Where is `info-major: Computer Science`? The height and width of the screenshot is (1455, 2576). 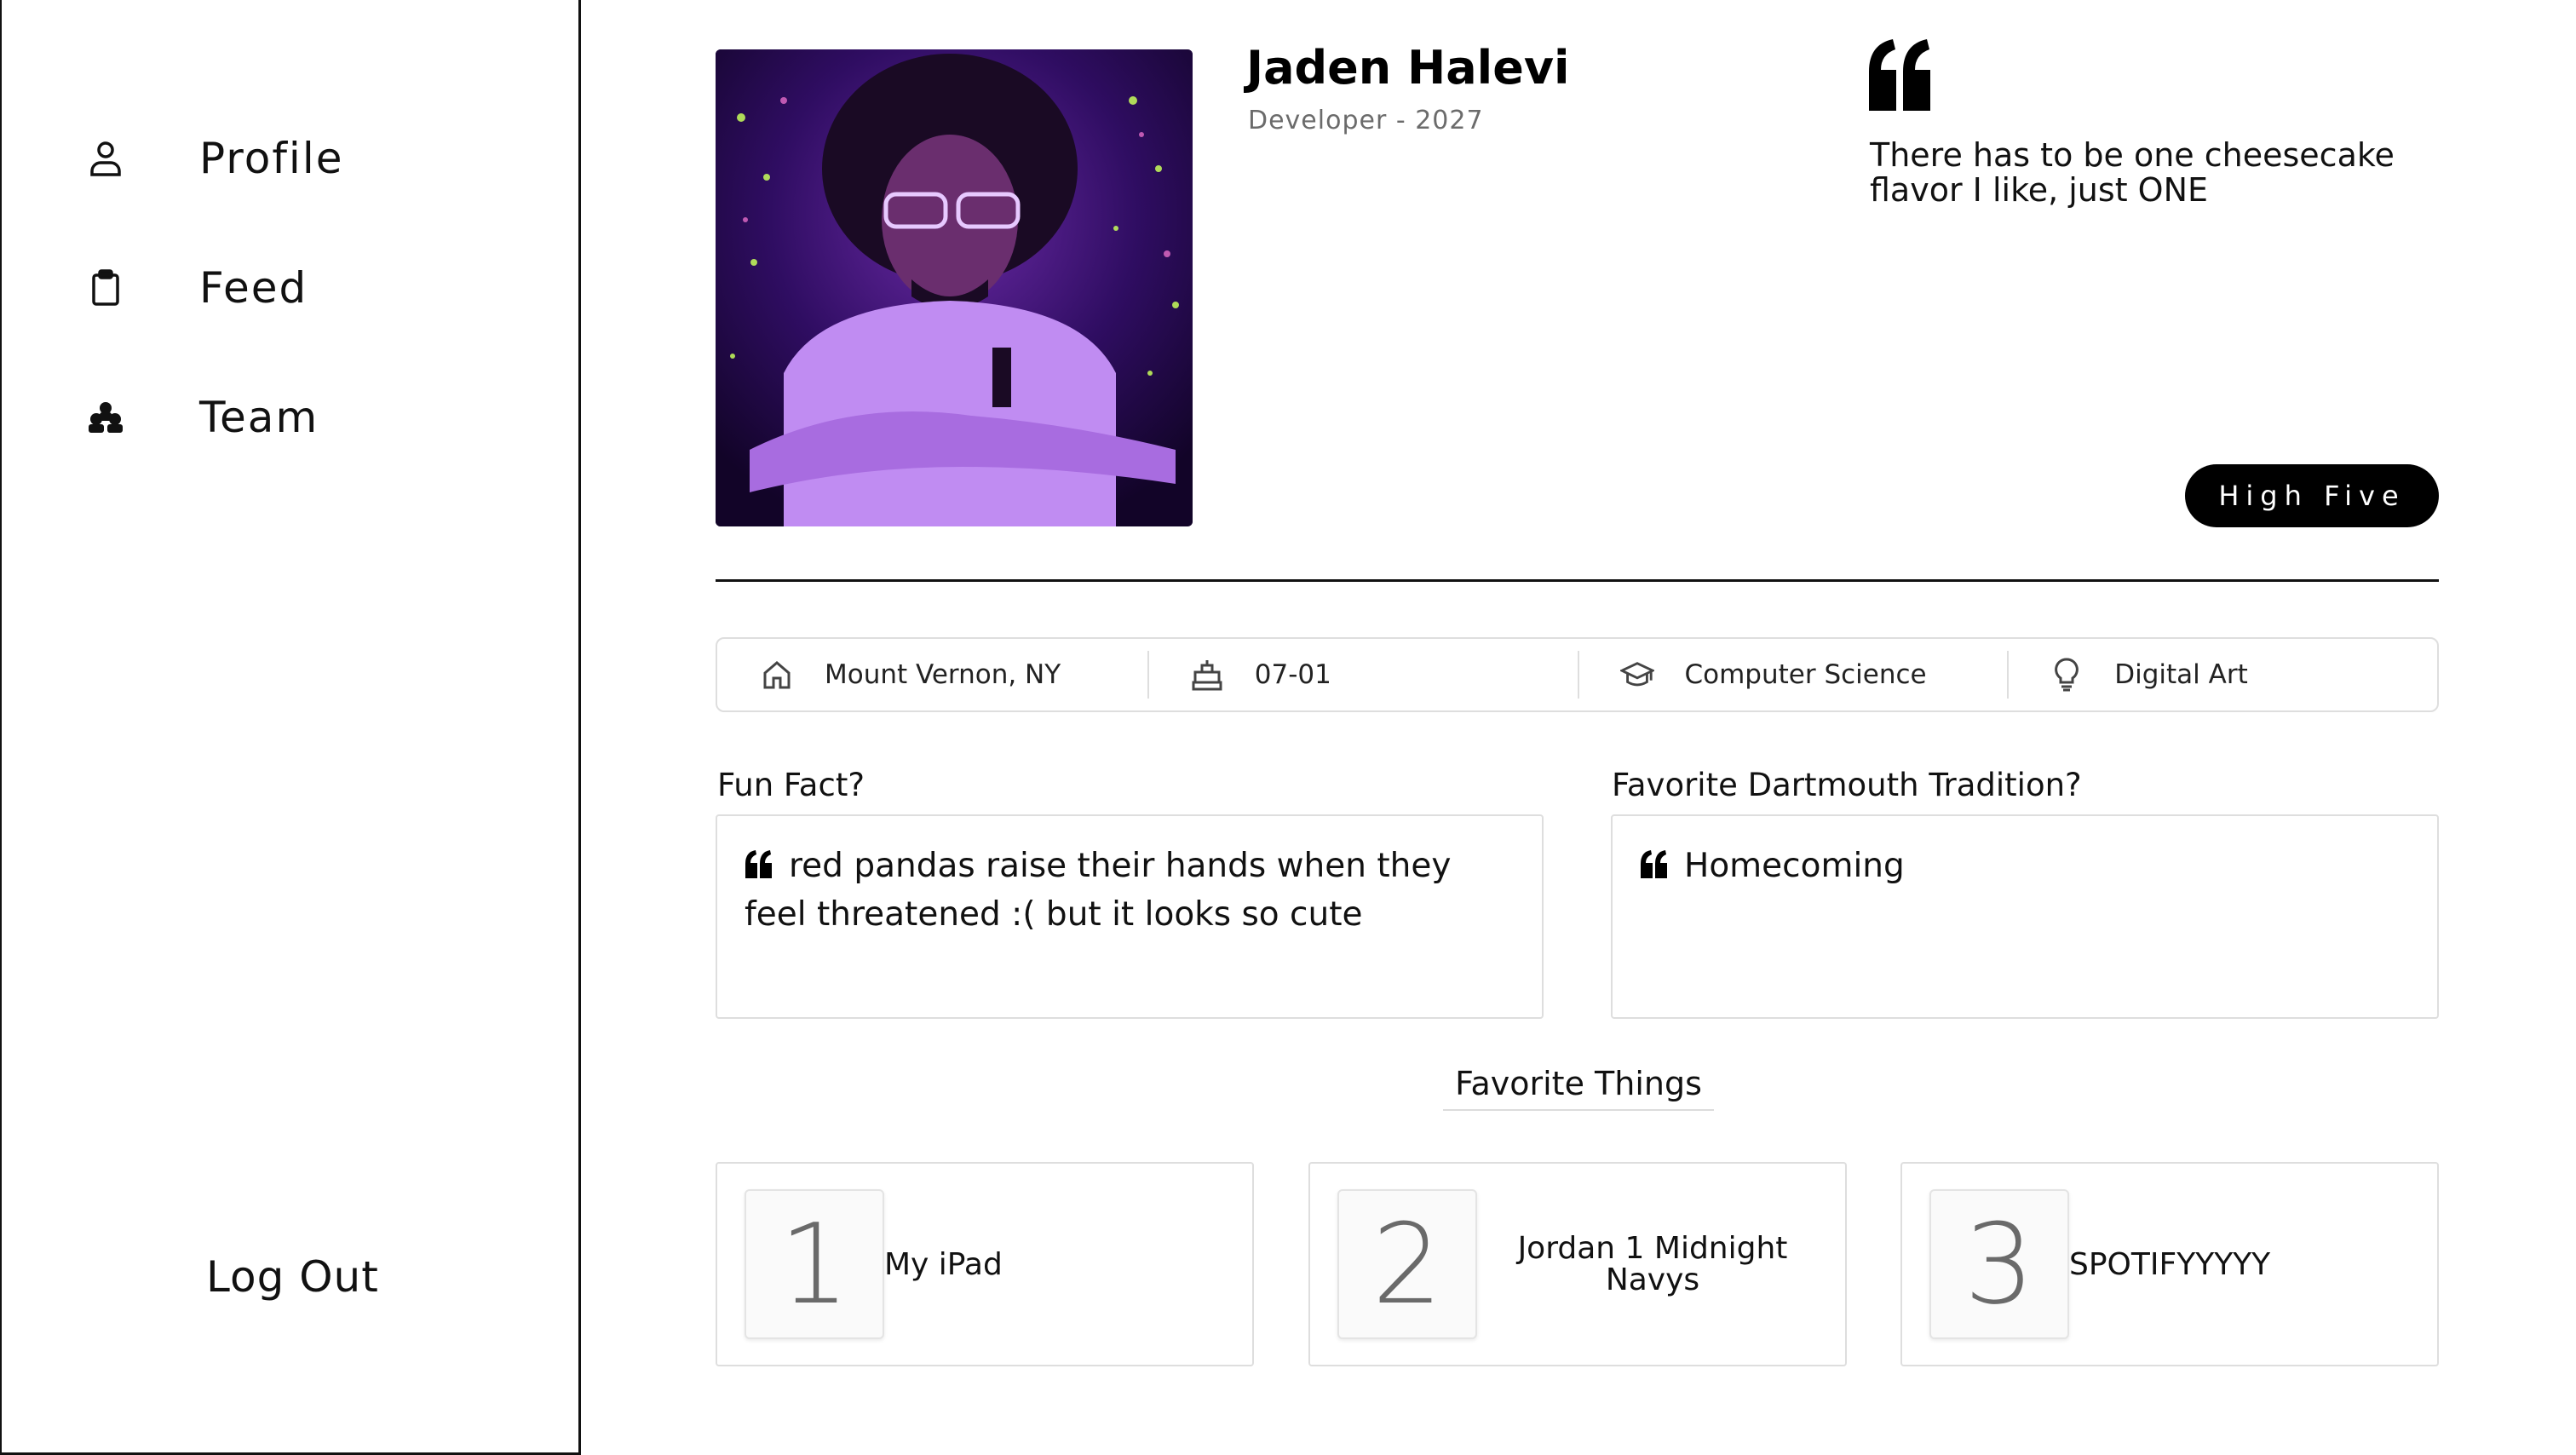 info-major: Computer Science is located at coordinates (1793, 674).